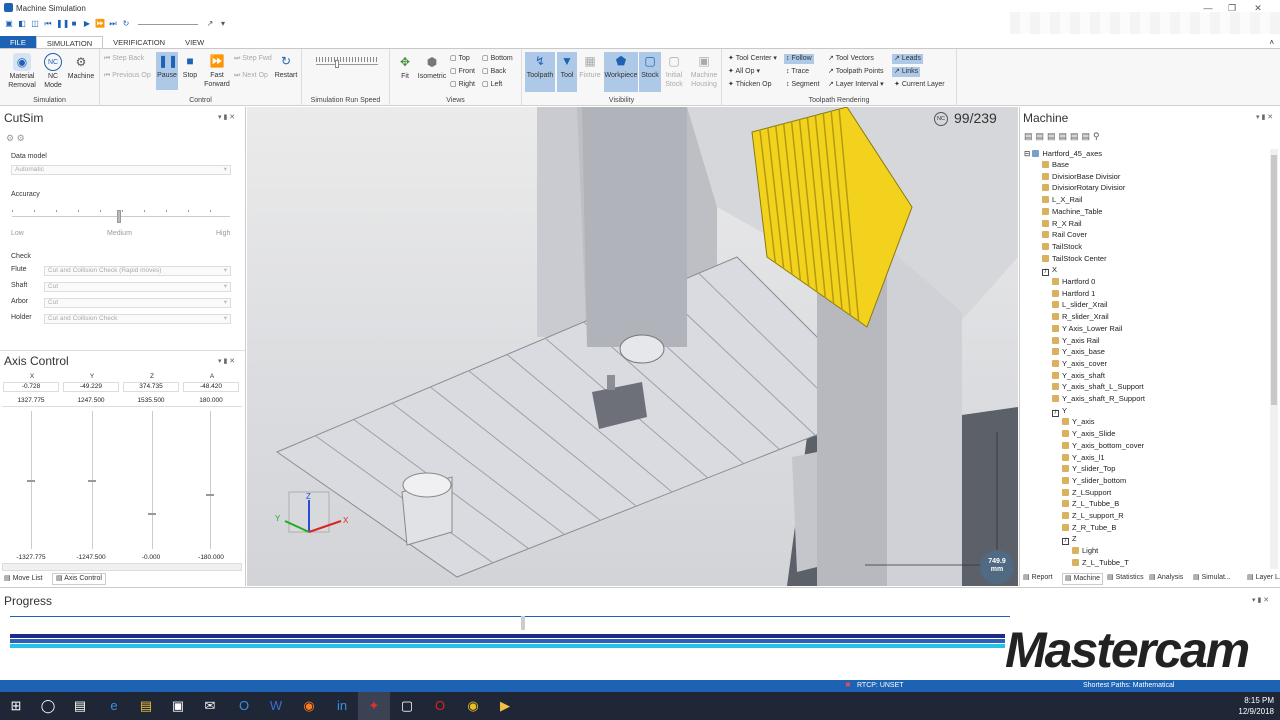  Describe the element at coordinates (146, 706) in the screenshot. I see `file-explorer-icon: ▤` at that location.